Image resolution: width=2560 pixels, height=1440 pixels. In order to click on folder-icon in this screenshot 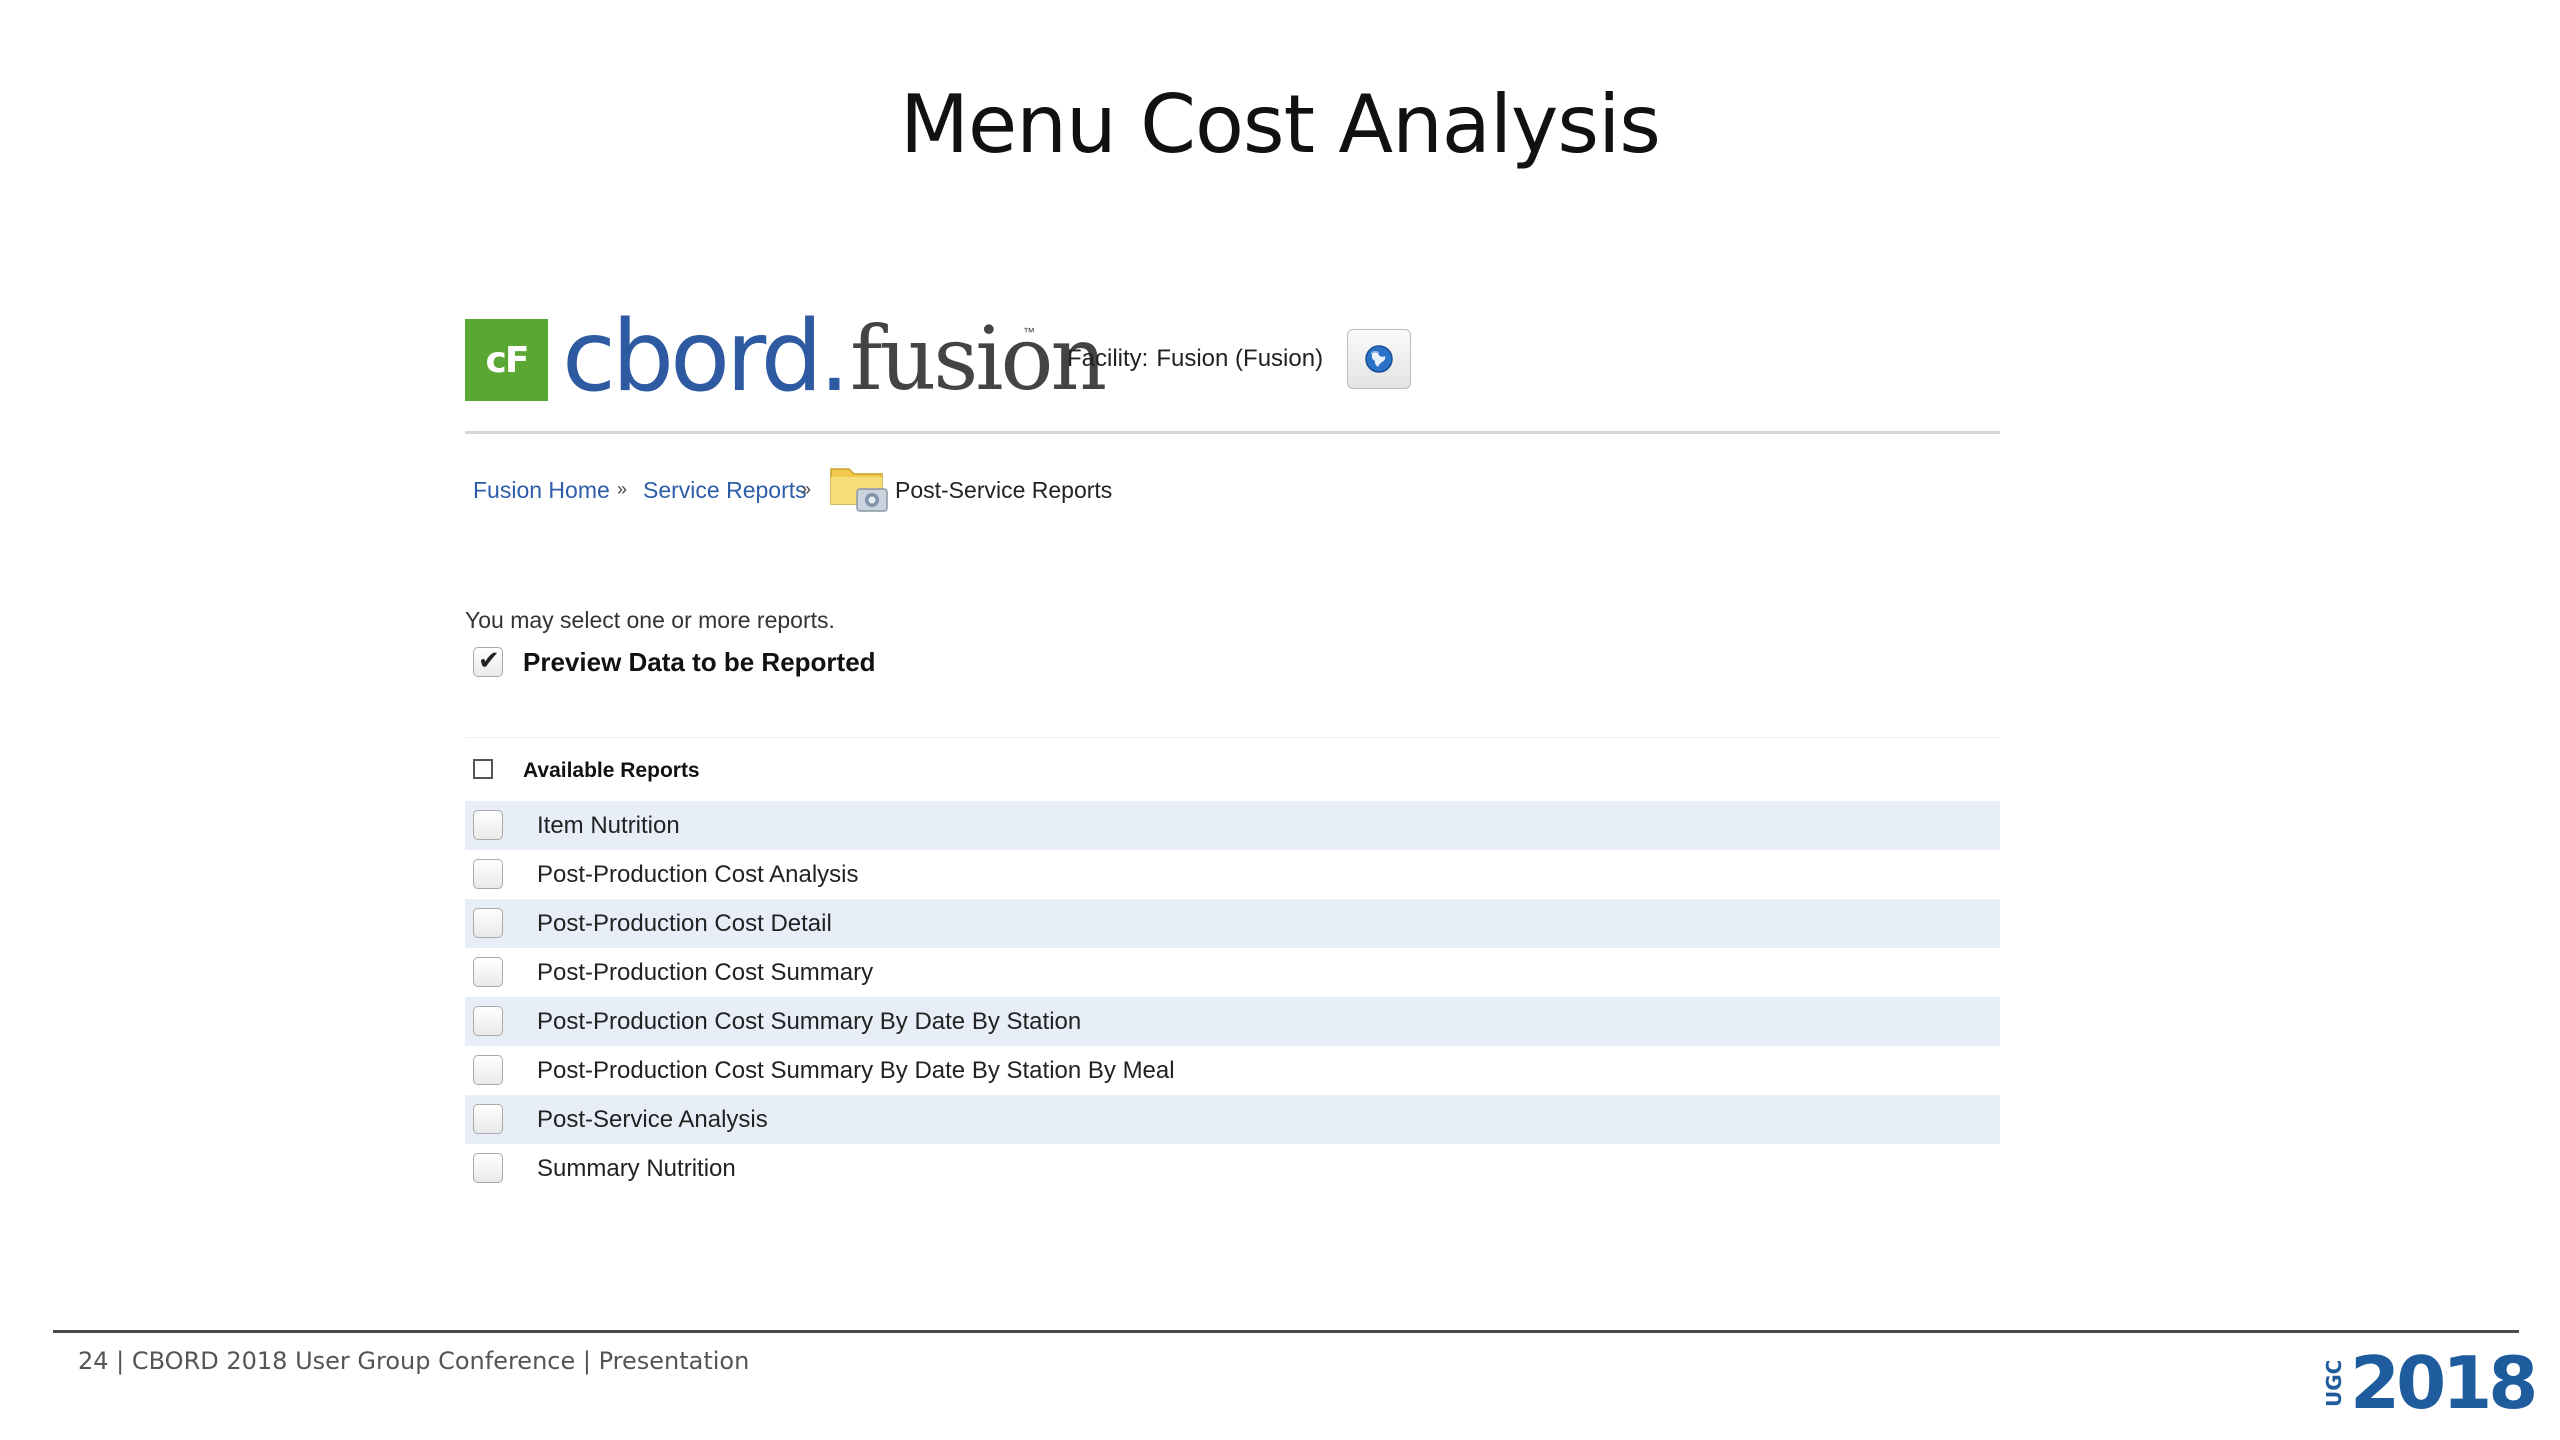, I will do `click(859, 490)`.